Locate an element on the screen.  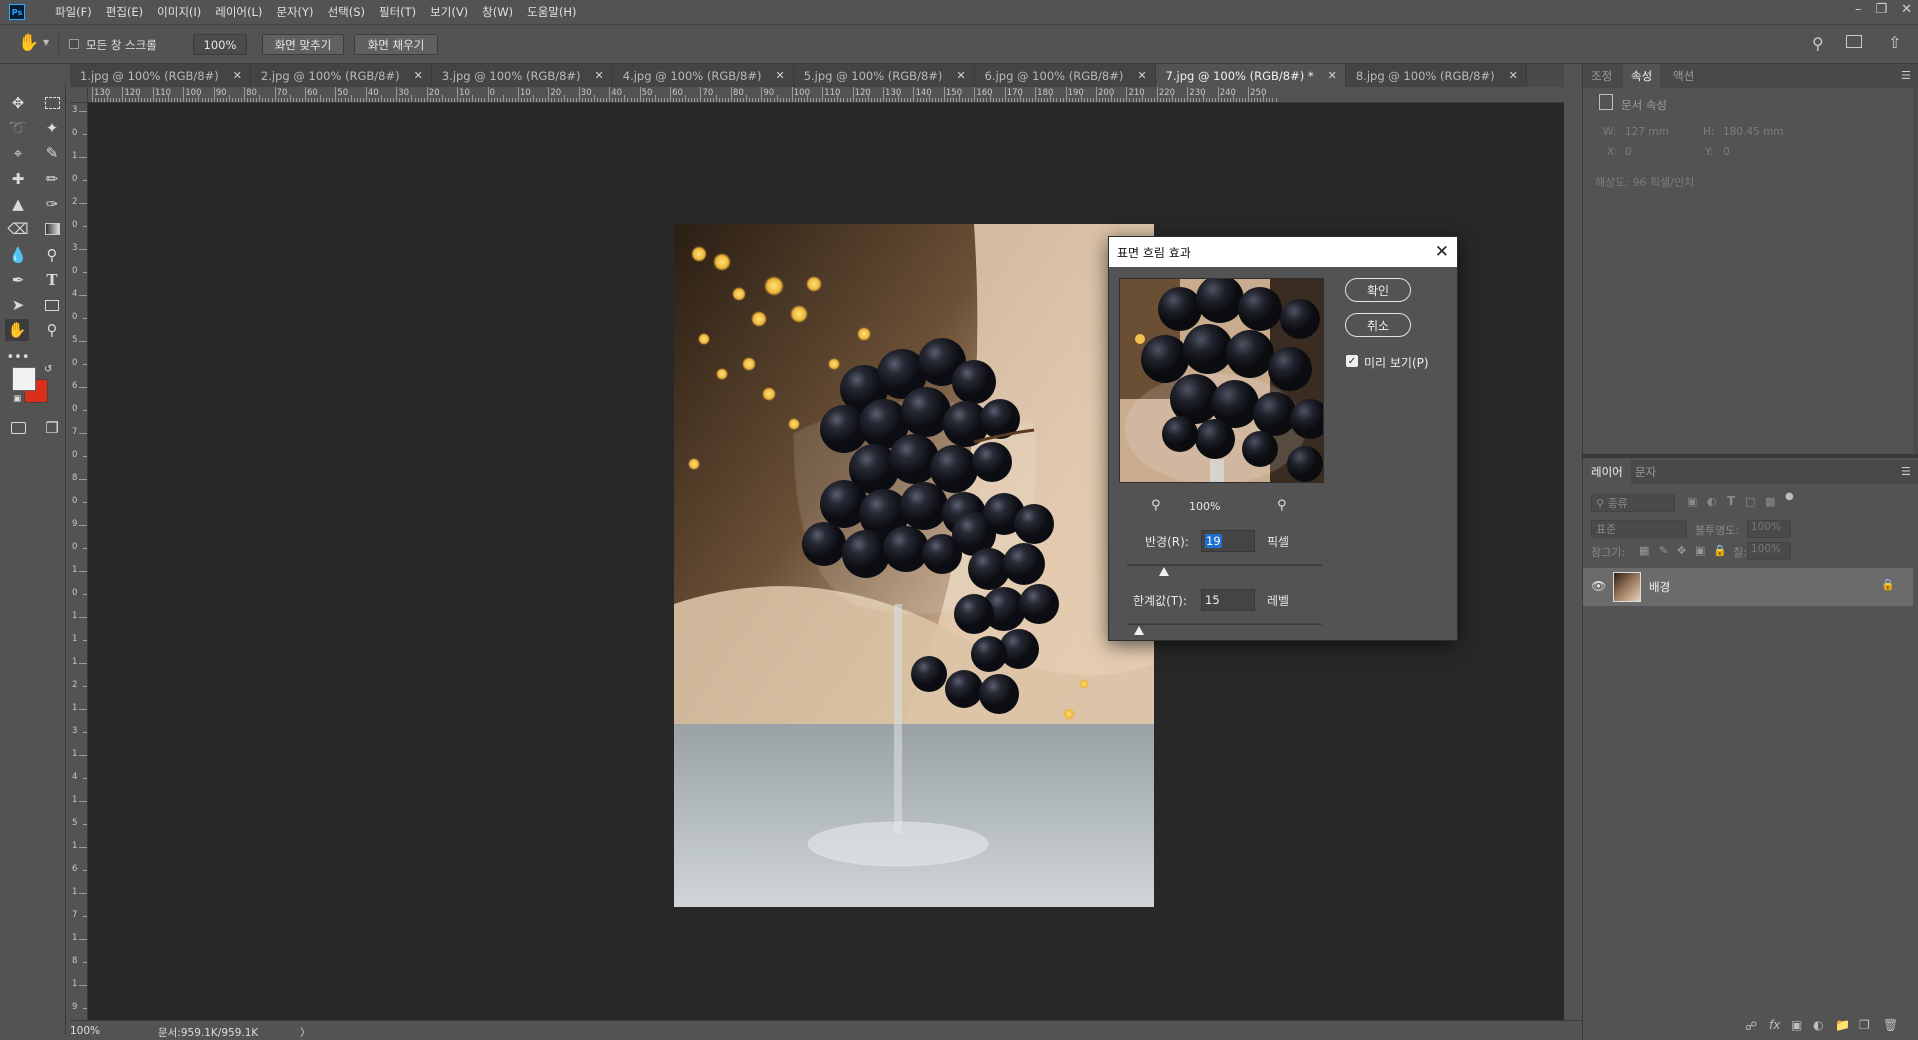
eye-icon: 👁 is located at coordinates (1598, 586).